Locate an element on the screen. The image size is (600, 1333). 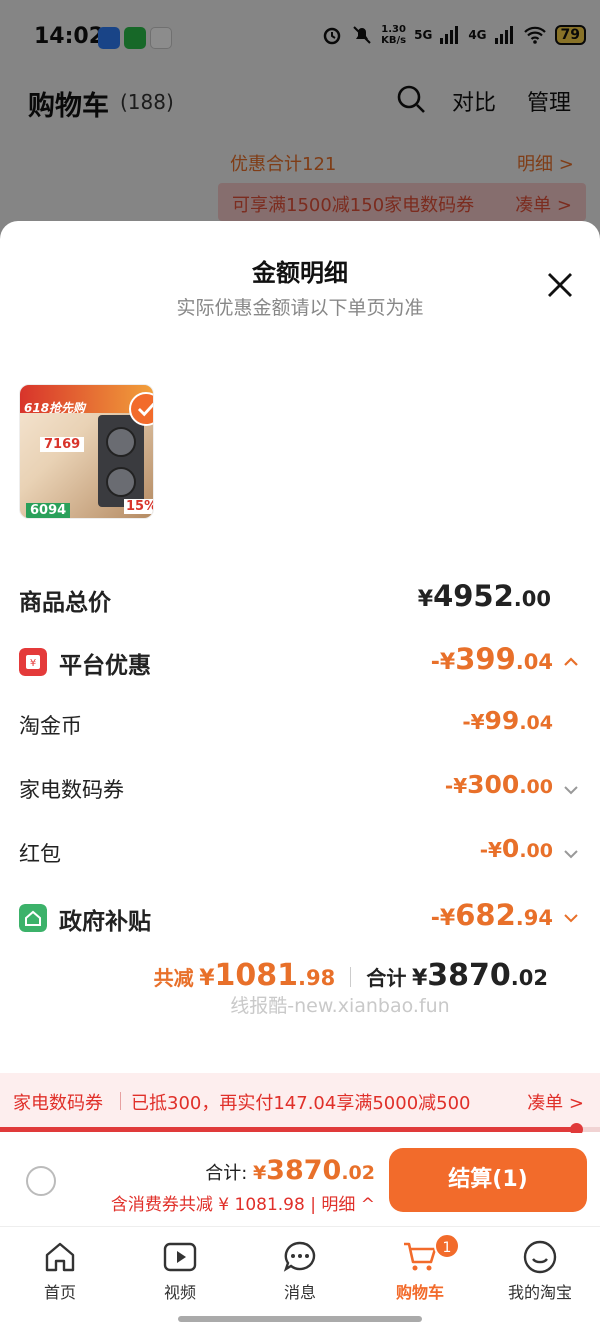
coupon-progress-banner: 家电数码券 已抵300，再实付147.04享满5000减500 凑单 > is located at coordinates (300, 1101).